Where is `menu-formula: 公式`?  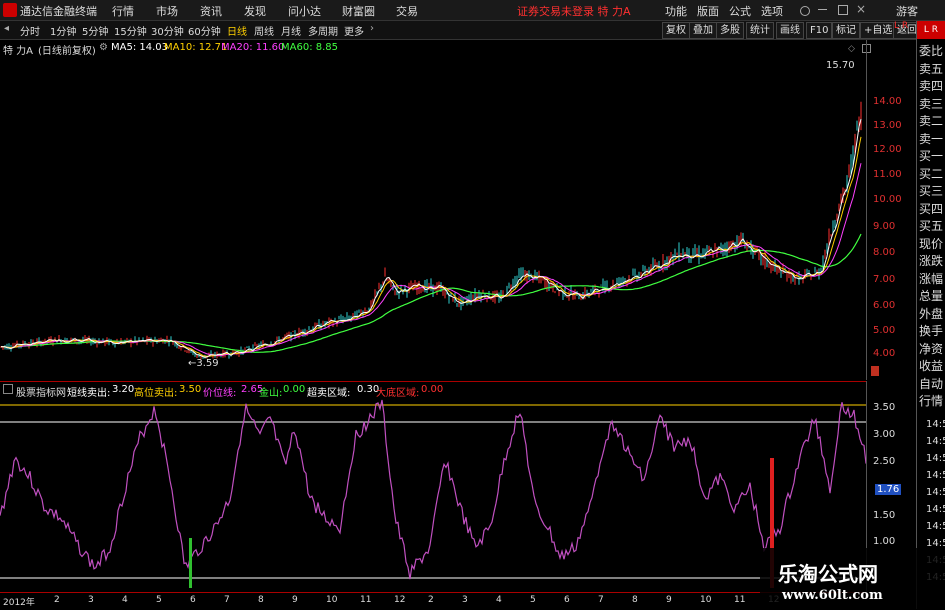
menu-formula: 公式 is located at coordinates (740, 11).